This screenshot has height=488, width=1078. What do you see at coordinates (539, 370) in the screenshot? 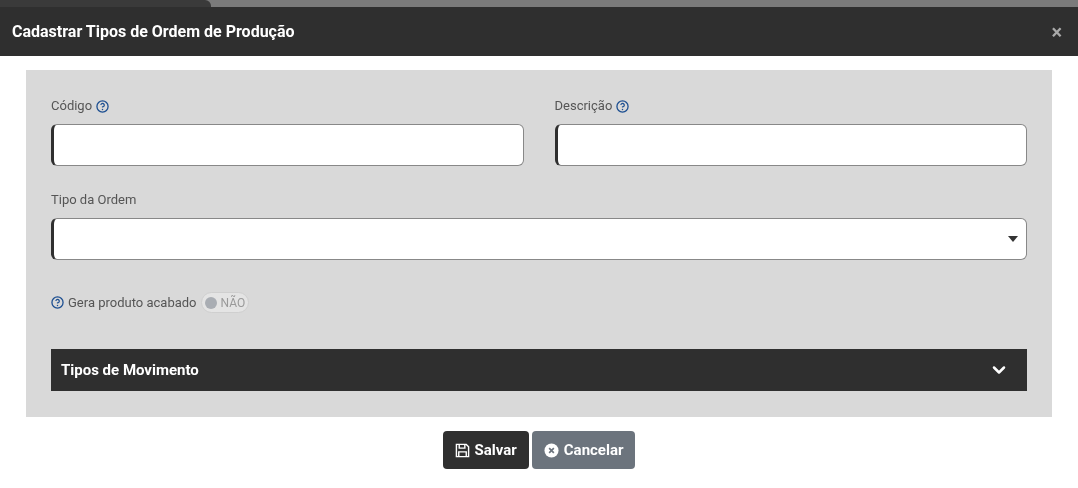
I see `section-header: Tipos de Movimento` at bounding box center [539, 370].